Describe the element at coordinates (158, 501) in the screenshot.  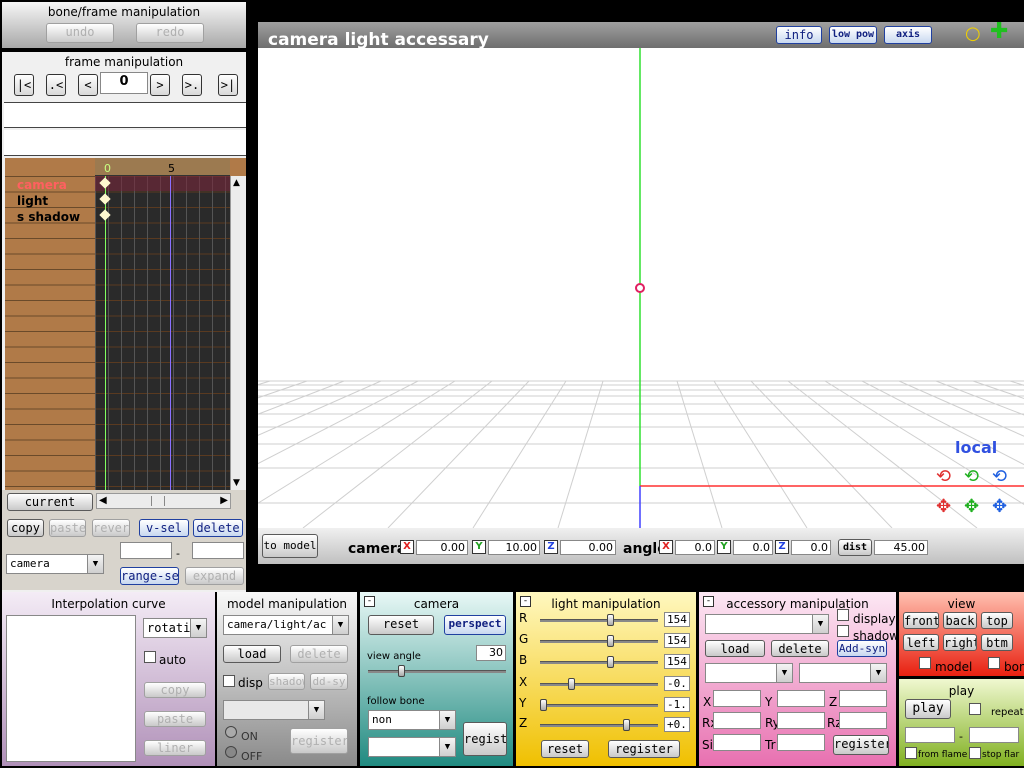
I see `hscroll-thumb` at that location.